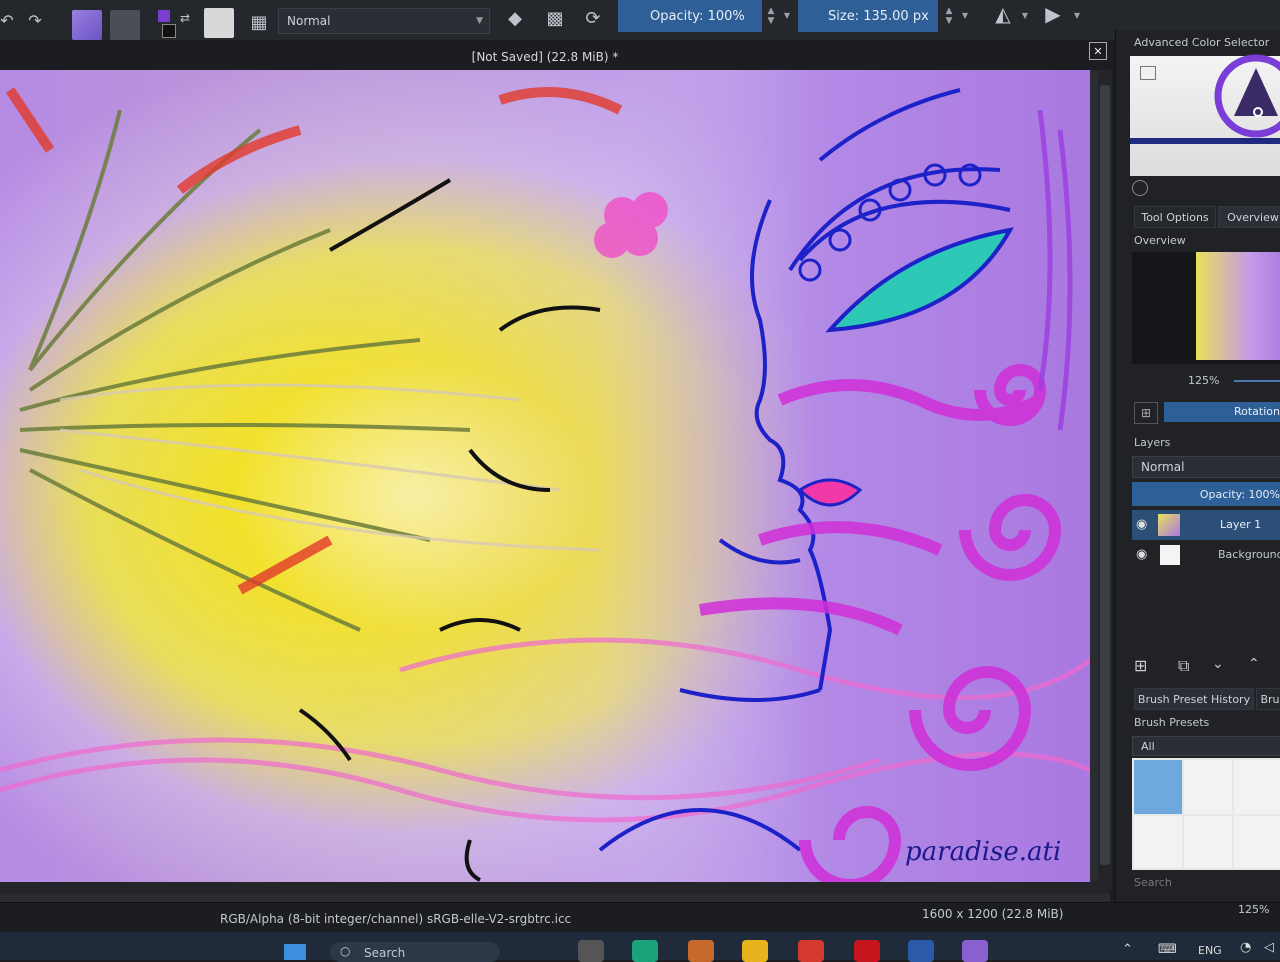 This screenshot has height=962, width=1280. What do you see at coordinates (1152, 442) in the screenshot?
I see `layers-title: Layers` at bounding box center [1152, 442].